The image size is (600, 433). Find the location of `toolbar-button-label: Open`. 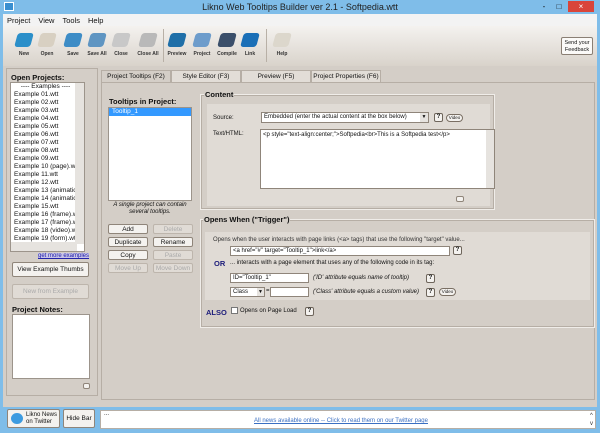

toolbar-button-label: Open is located at coordinates (47, 54).